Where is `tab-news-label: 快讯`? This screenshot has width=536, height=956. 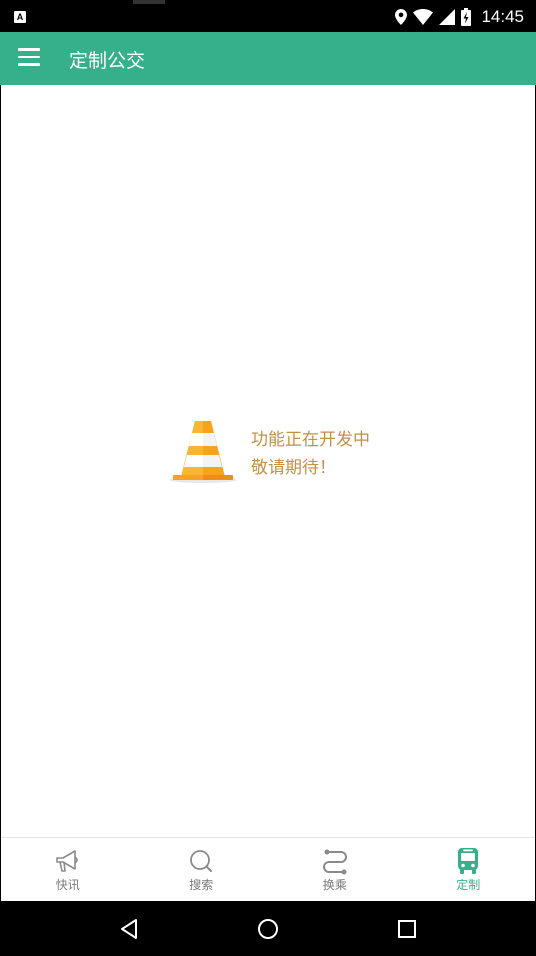 tab-news-label: 快讯 is located at coordinates (67, 885).